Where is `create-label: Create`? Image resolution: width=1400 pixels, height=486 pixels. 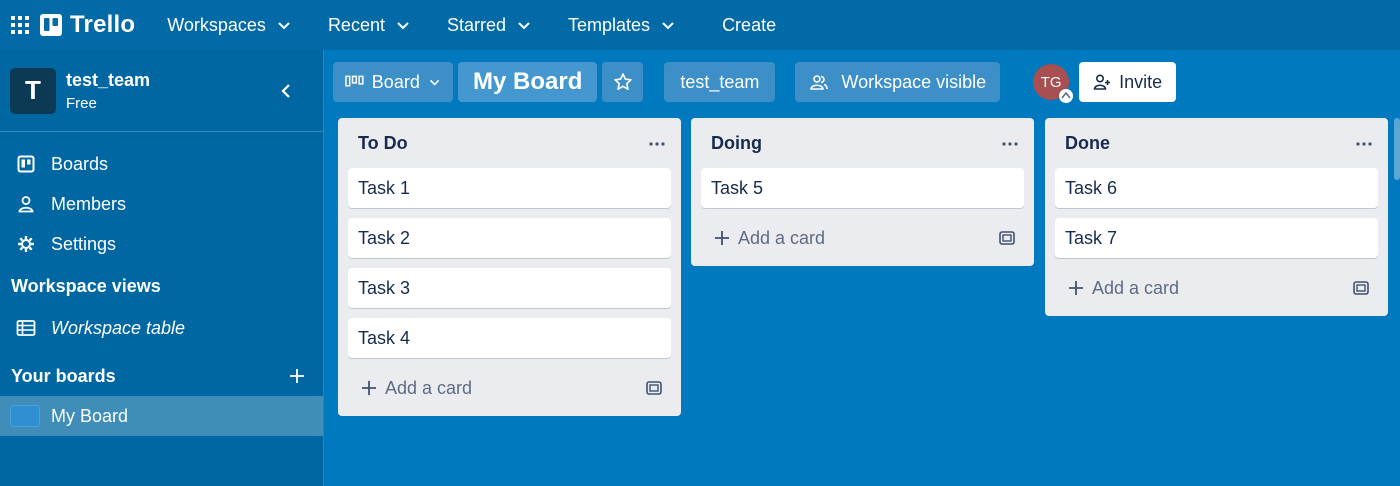 create-label: Create is located at coordinates (749, 24).